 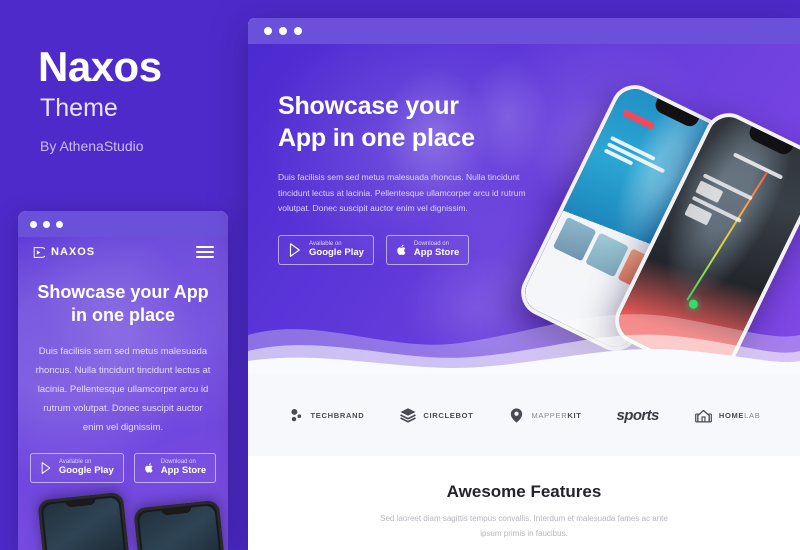 I want to click on hero-as-big: App Store, so click(x=436, y=253).